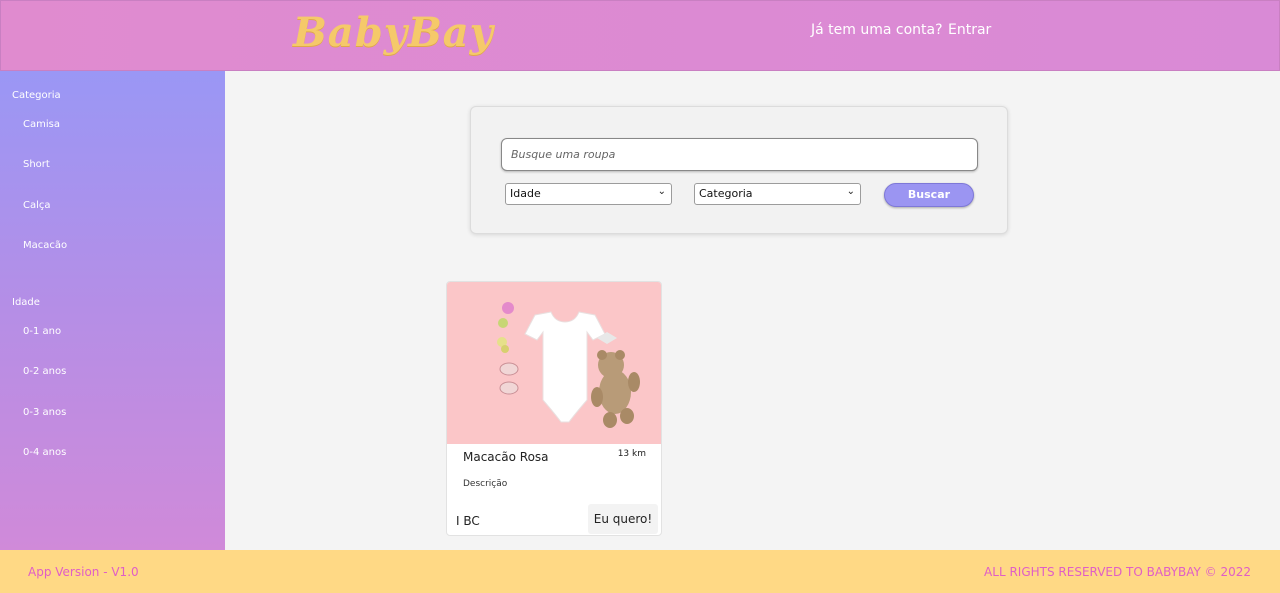 The width and height of the screenshot is (1280, 593). Describe the element at coordinates (26, 302) in the screenshot. I see `sidebar-heading-age: Idade` at that location.